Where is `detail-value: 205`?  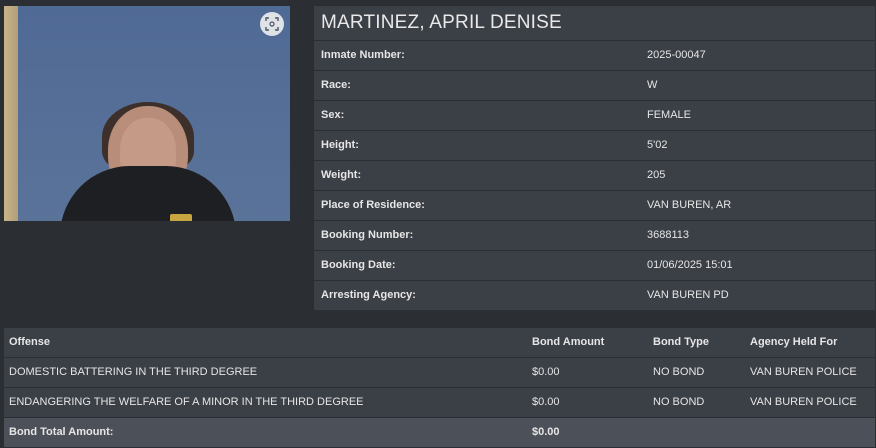
detail-value: 205 is located at coordinates (656, 175).